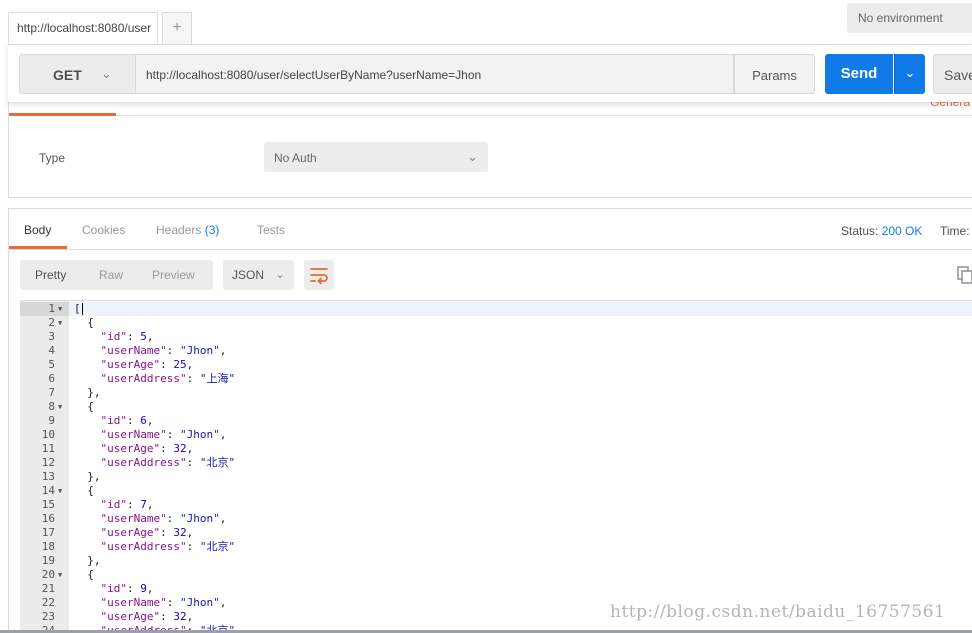  I want to click on auth-type-value: No Auth, so click(295, 158).